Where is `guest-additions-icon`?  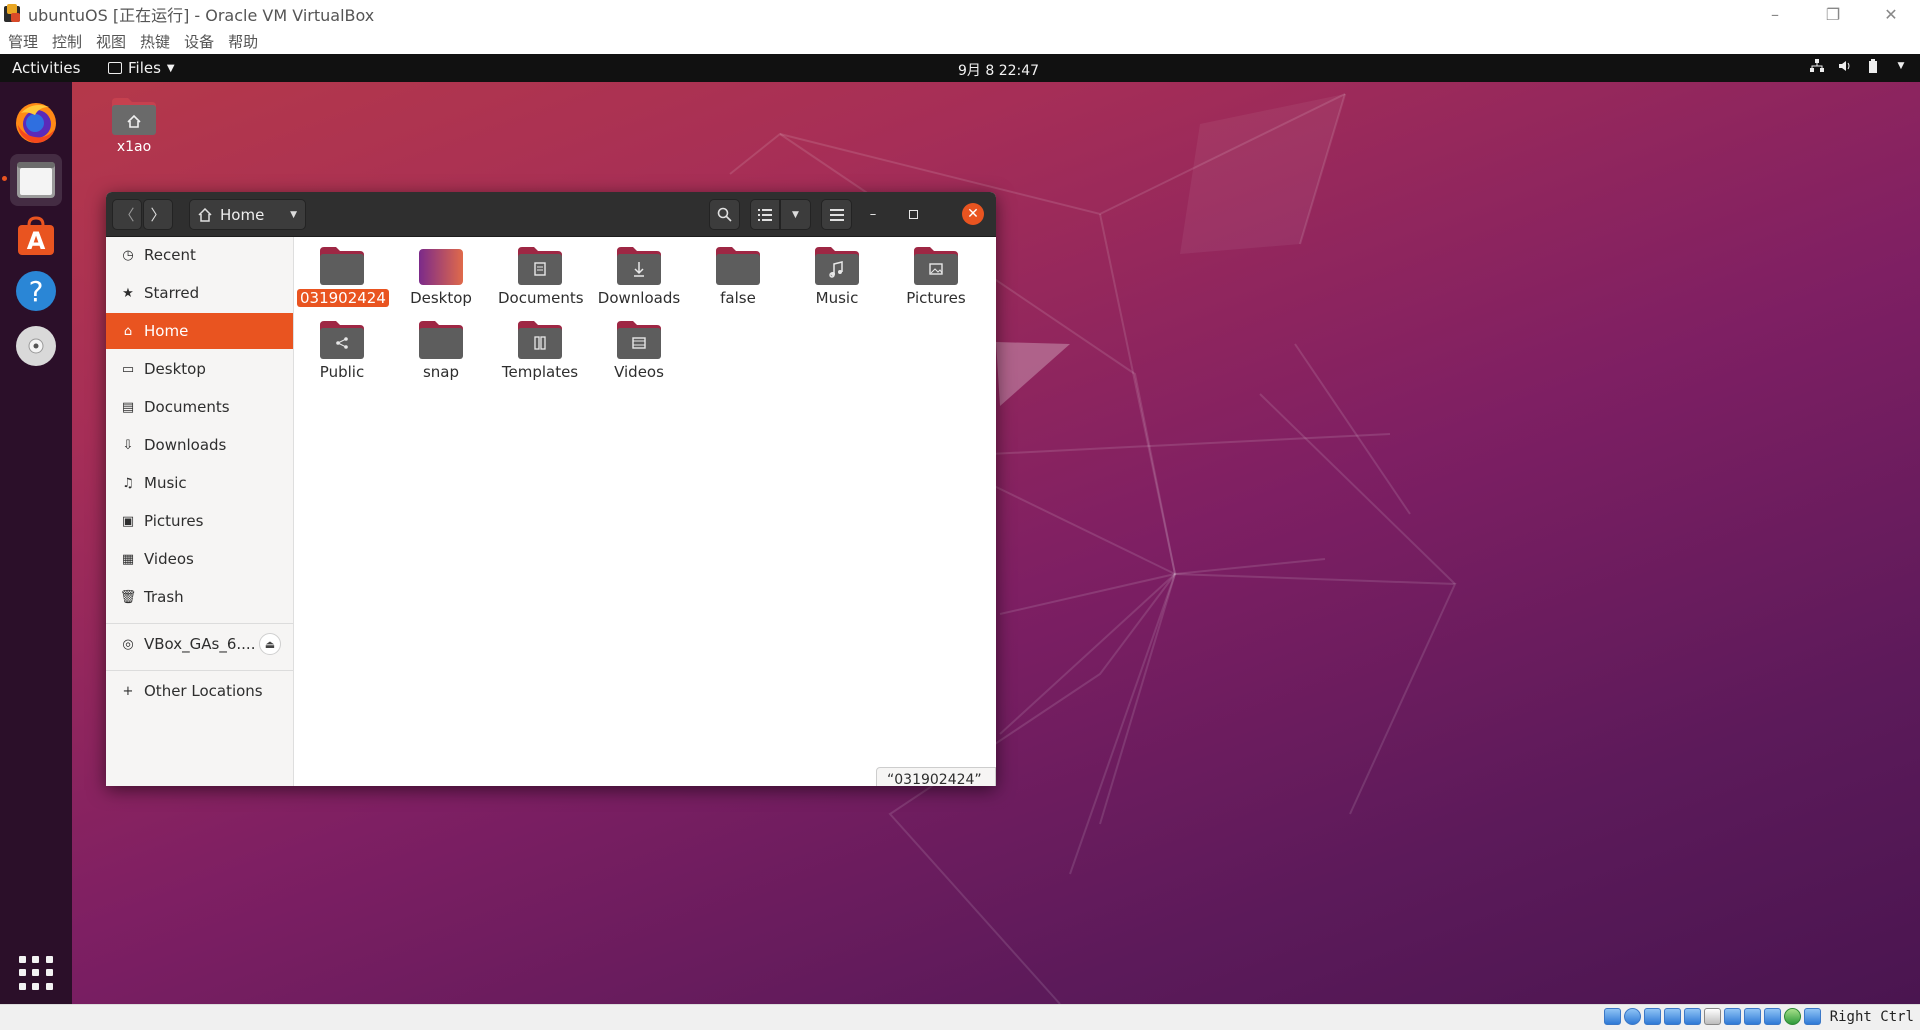
guest-additions-icon is located at coordinates (1792, 1016).